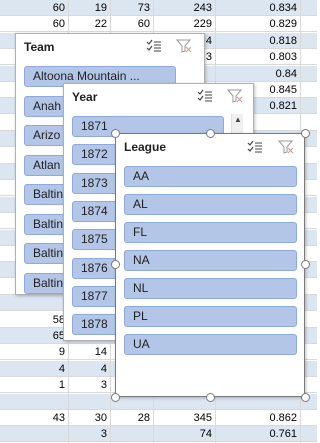 The height and width of the screenshot is (443, 320). Describe the element at coordinates (34, 385) in the screenshot. I see `table-cell: 1` at that location.